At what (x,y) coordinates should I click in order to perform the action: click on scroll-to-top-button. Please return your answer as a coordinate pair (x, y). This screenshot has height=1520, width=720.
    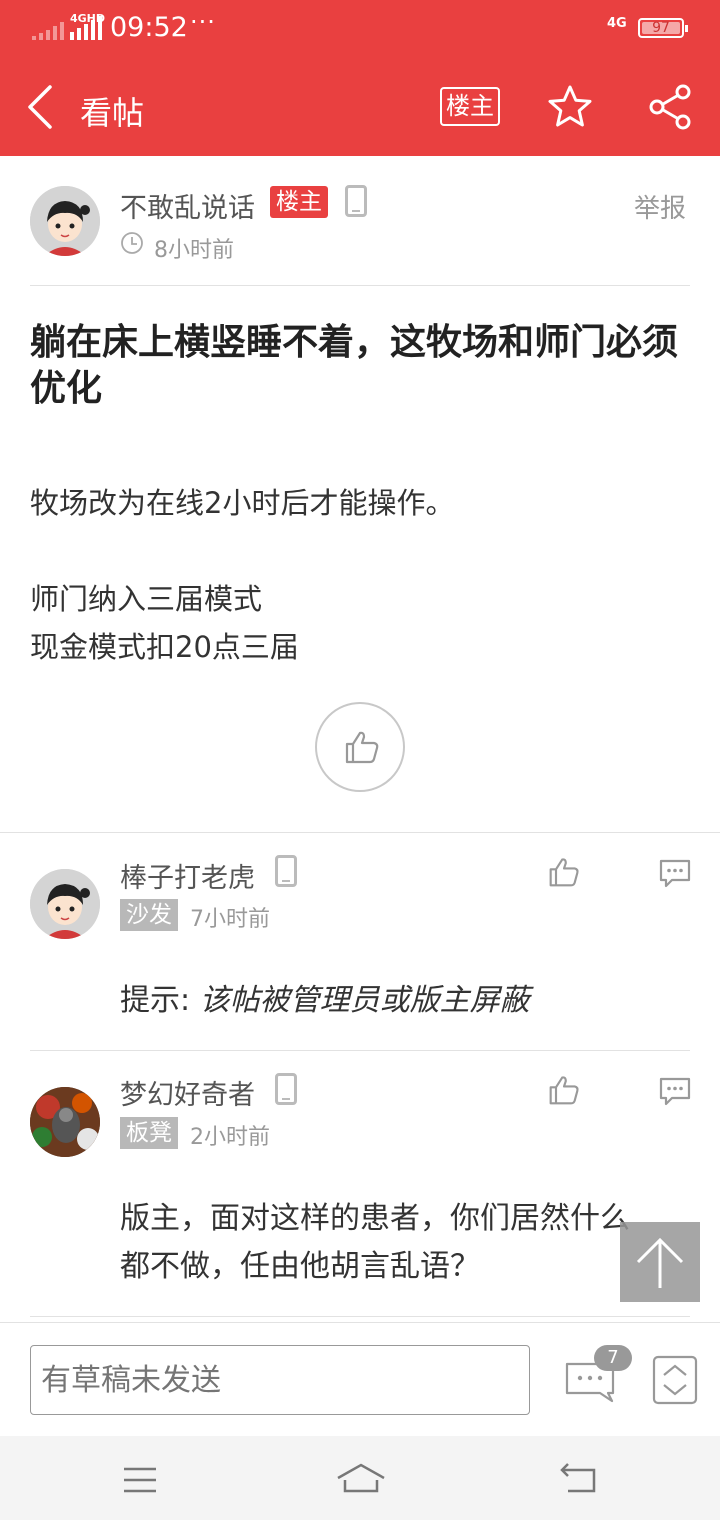
    Looking at the image, I should click on (660, 1262).